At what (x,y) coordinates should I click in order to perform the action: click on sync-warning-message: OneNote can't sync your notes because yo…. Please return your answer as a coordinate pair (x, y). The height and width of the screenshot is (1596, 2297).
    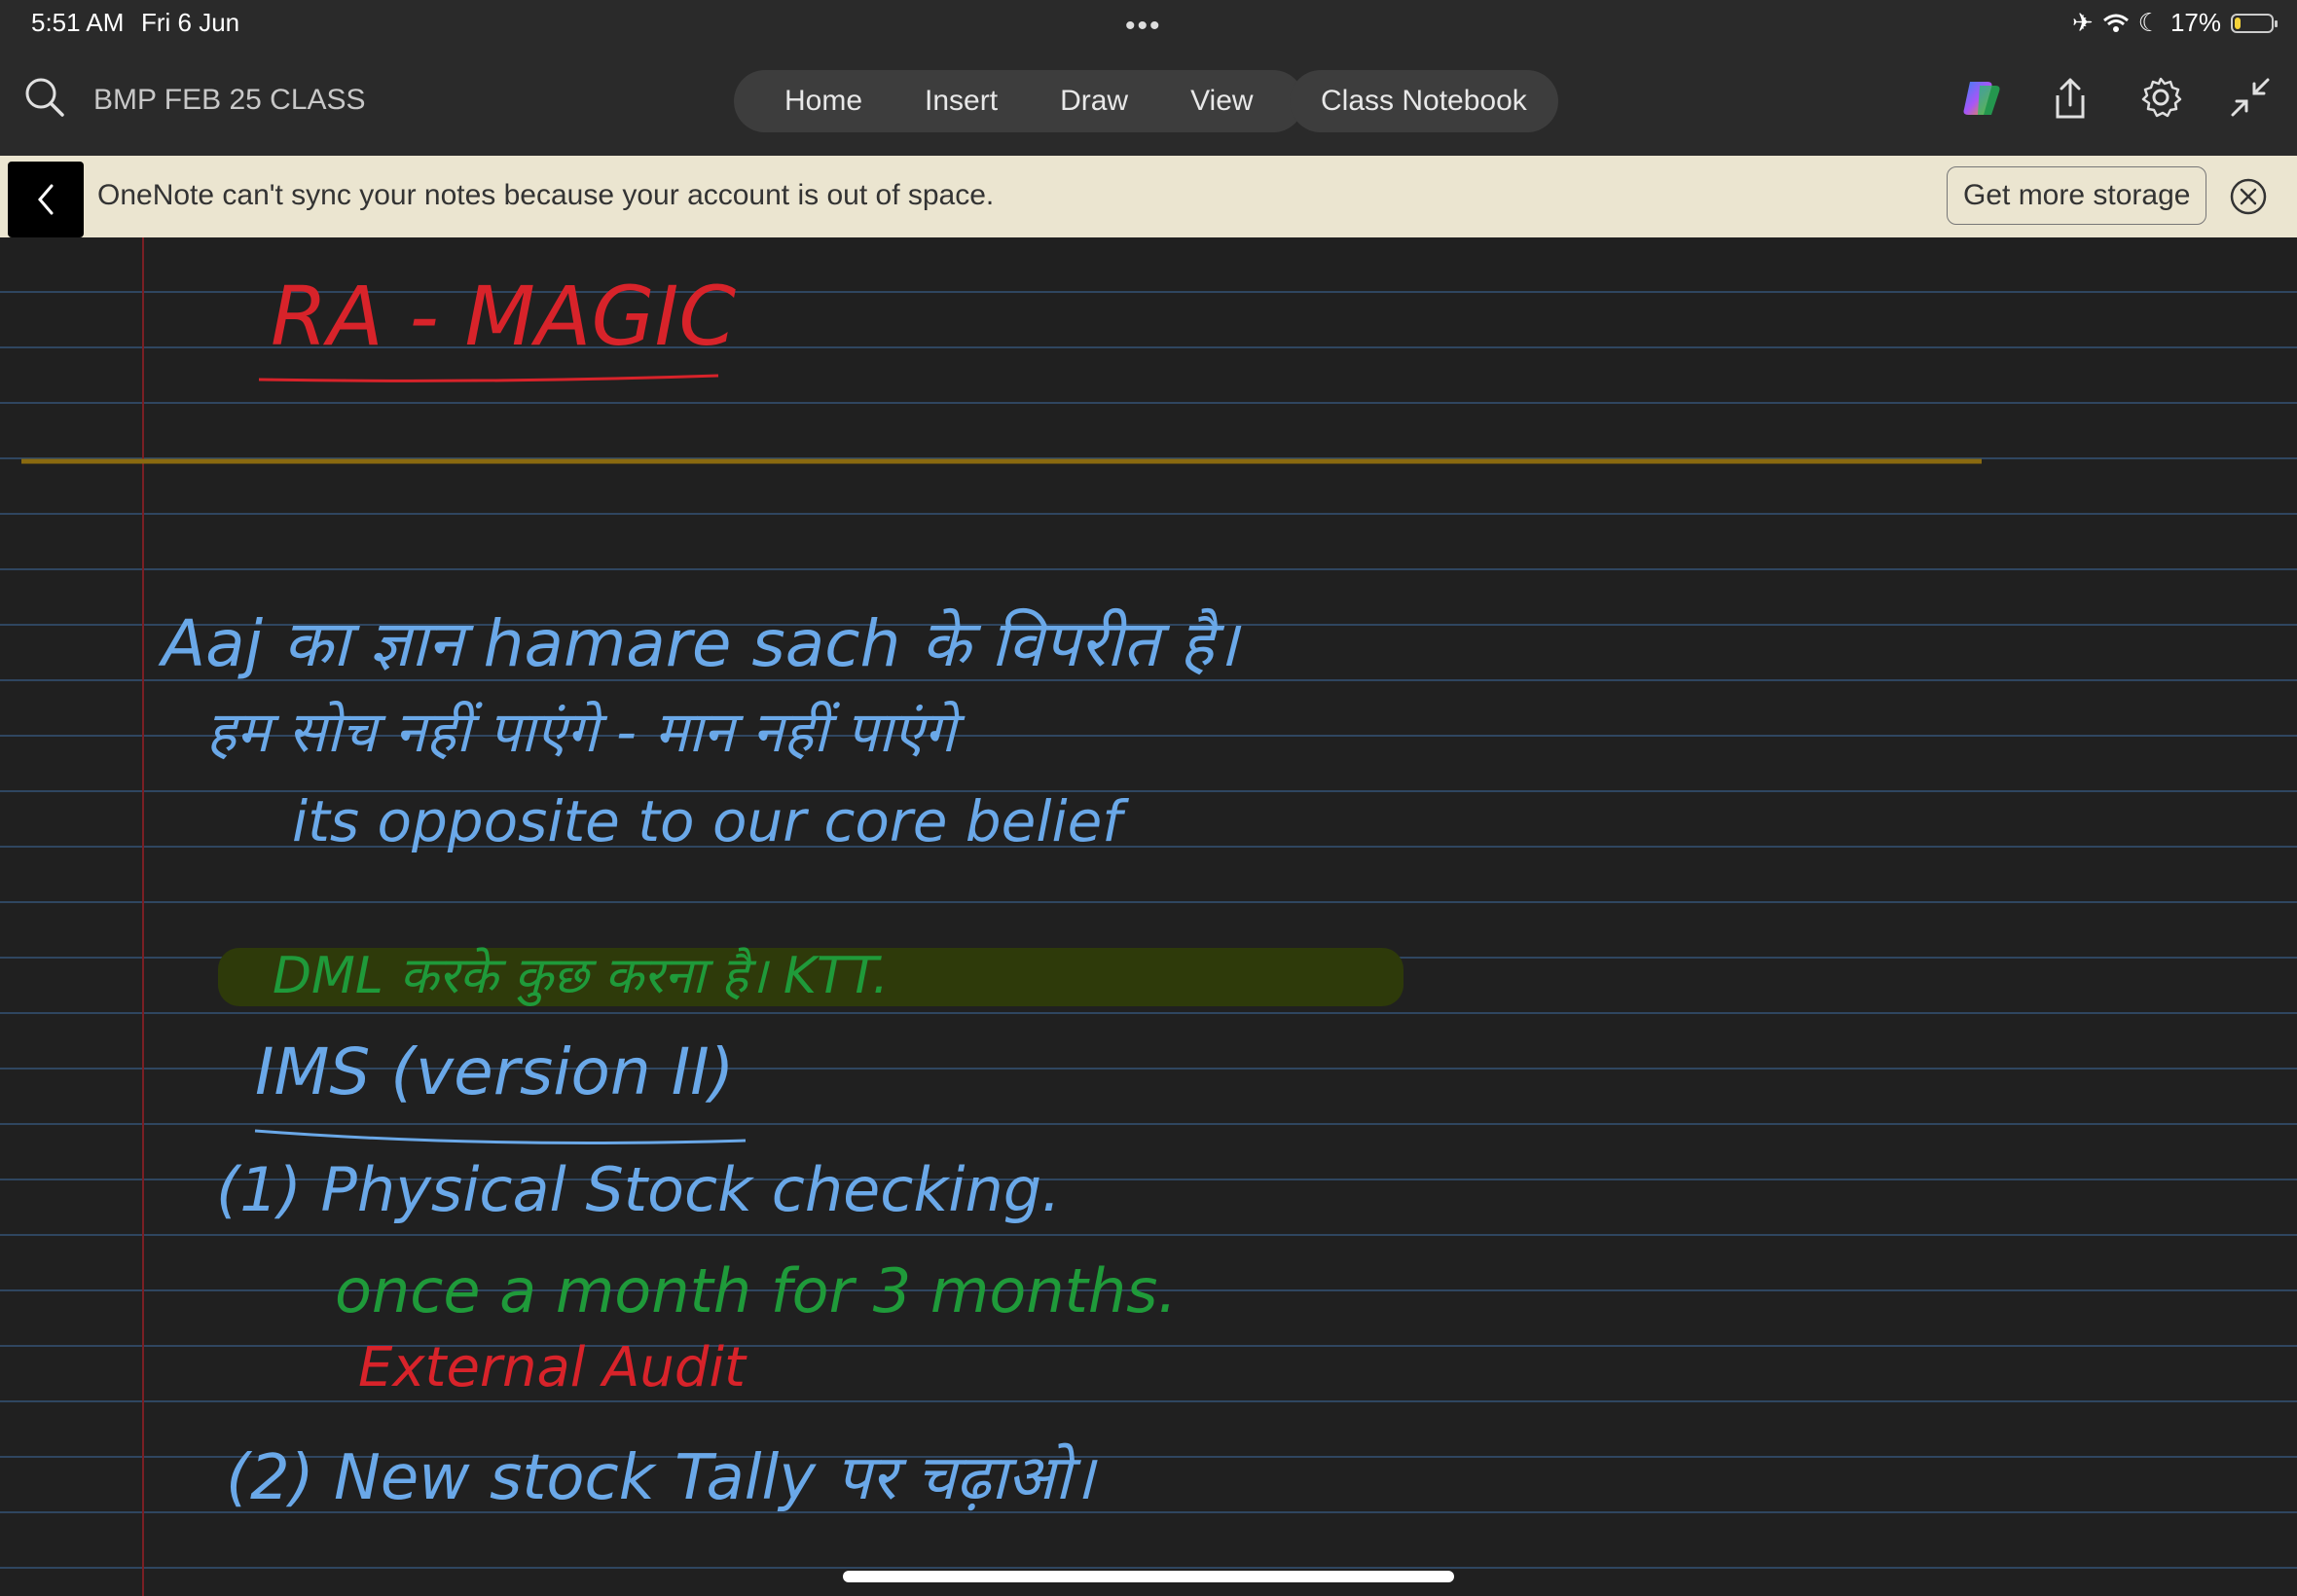
    Looking at the image, I should click on (546, 195).